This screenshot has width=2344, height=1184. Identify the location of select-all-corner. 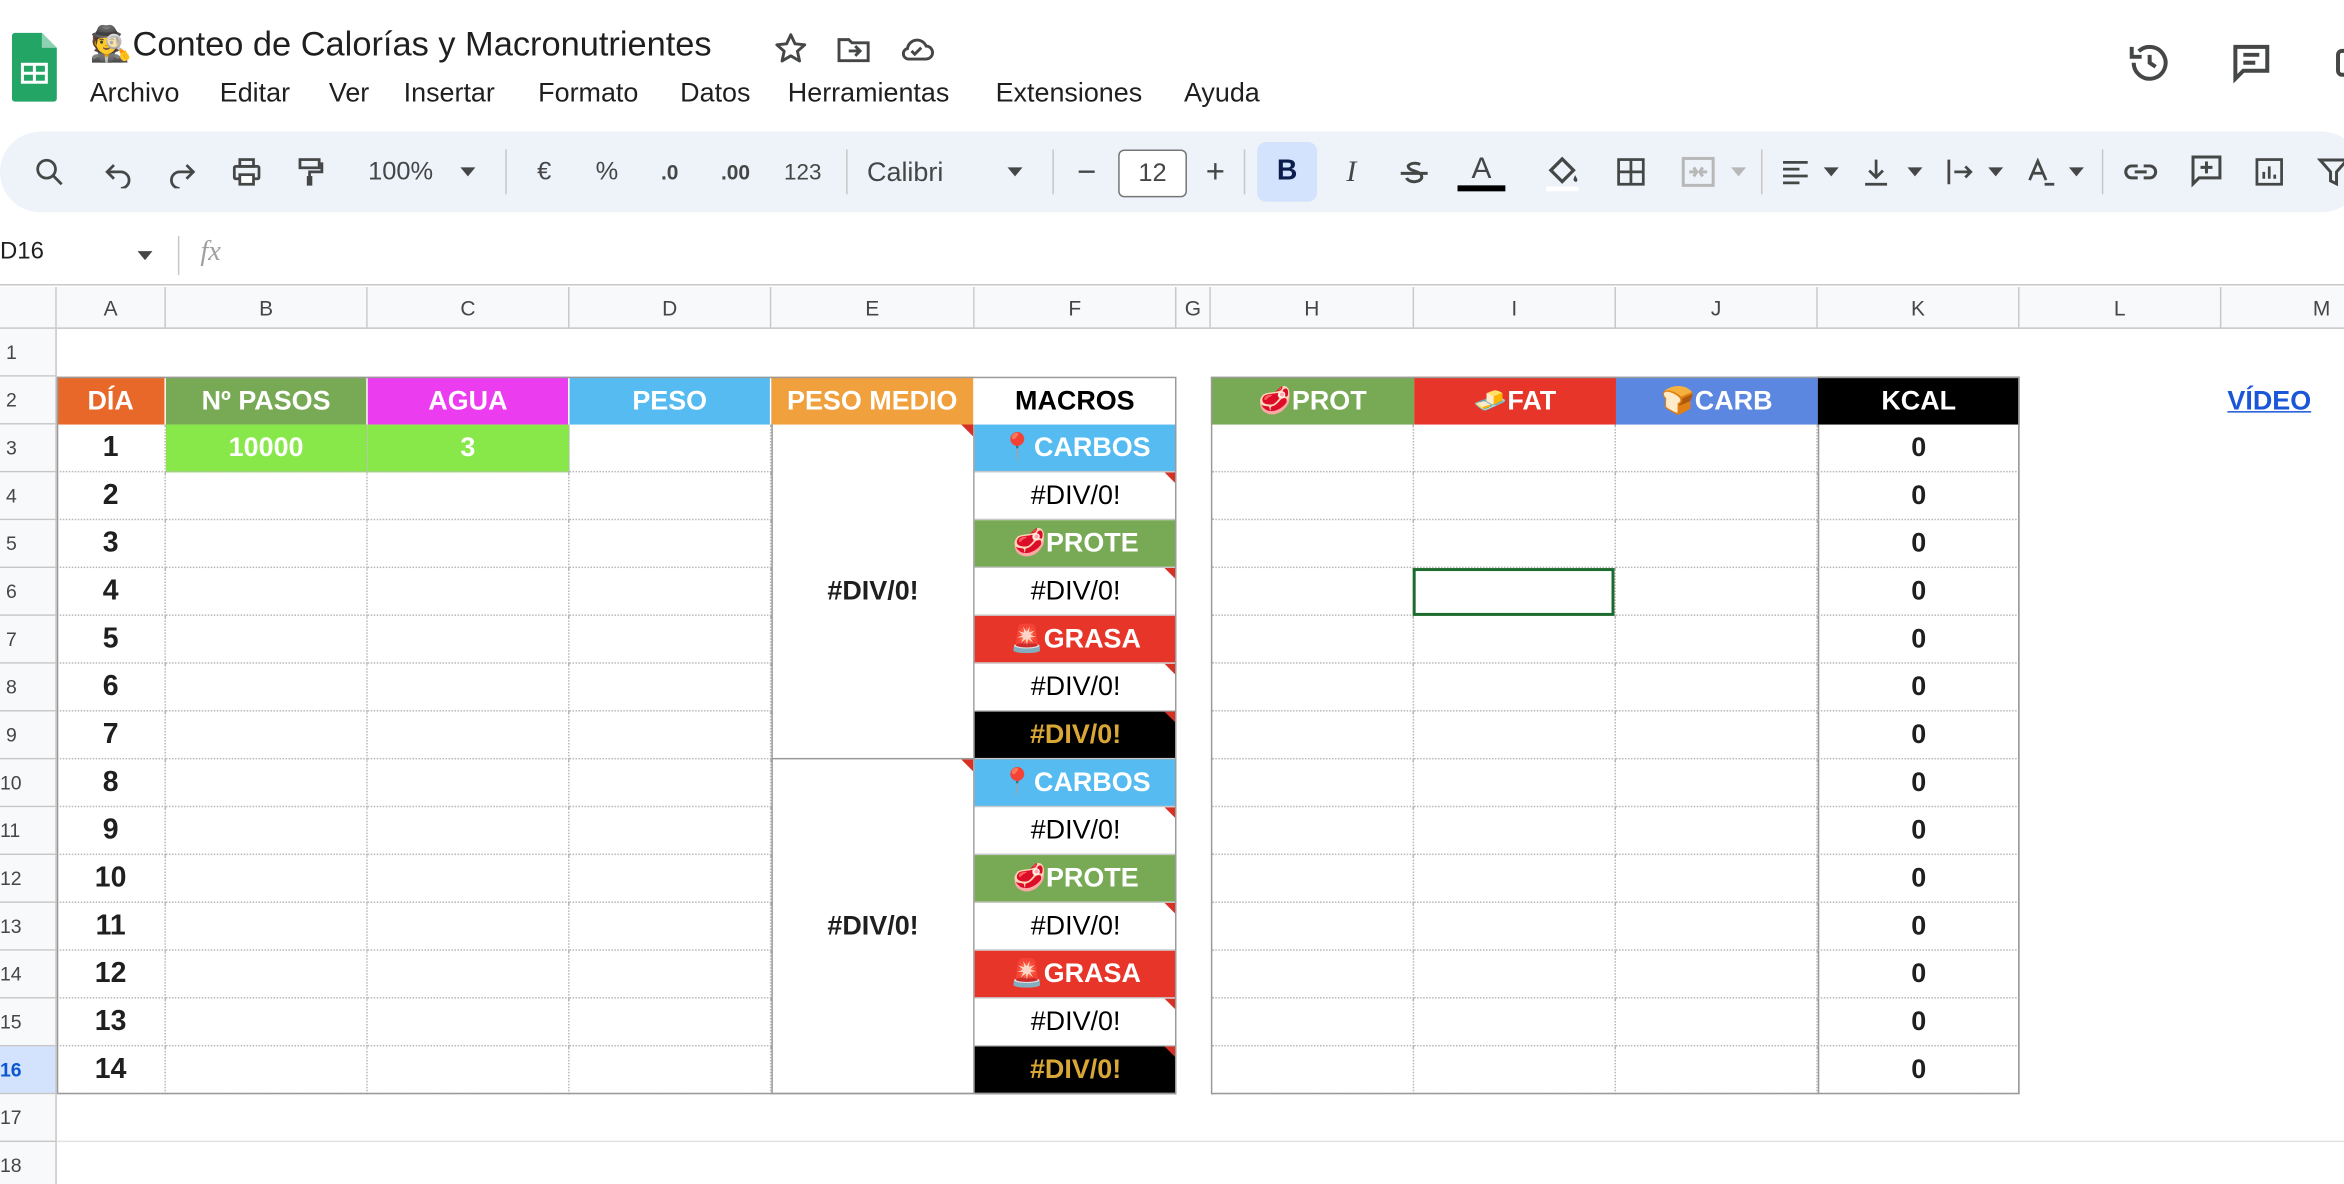
(28, 308).